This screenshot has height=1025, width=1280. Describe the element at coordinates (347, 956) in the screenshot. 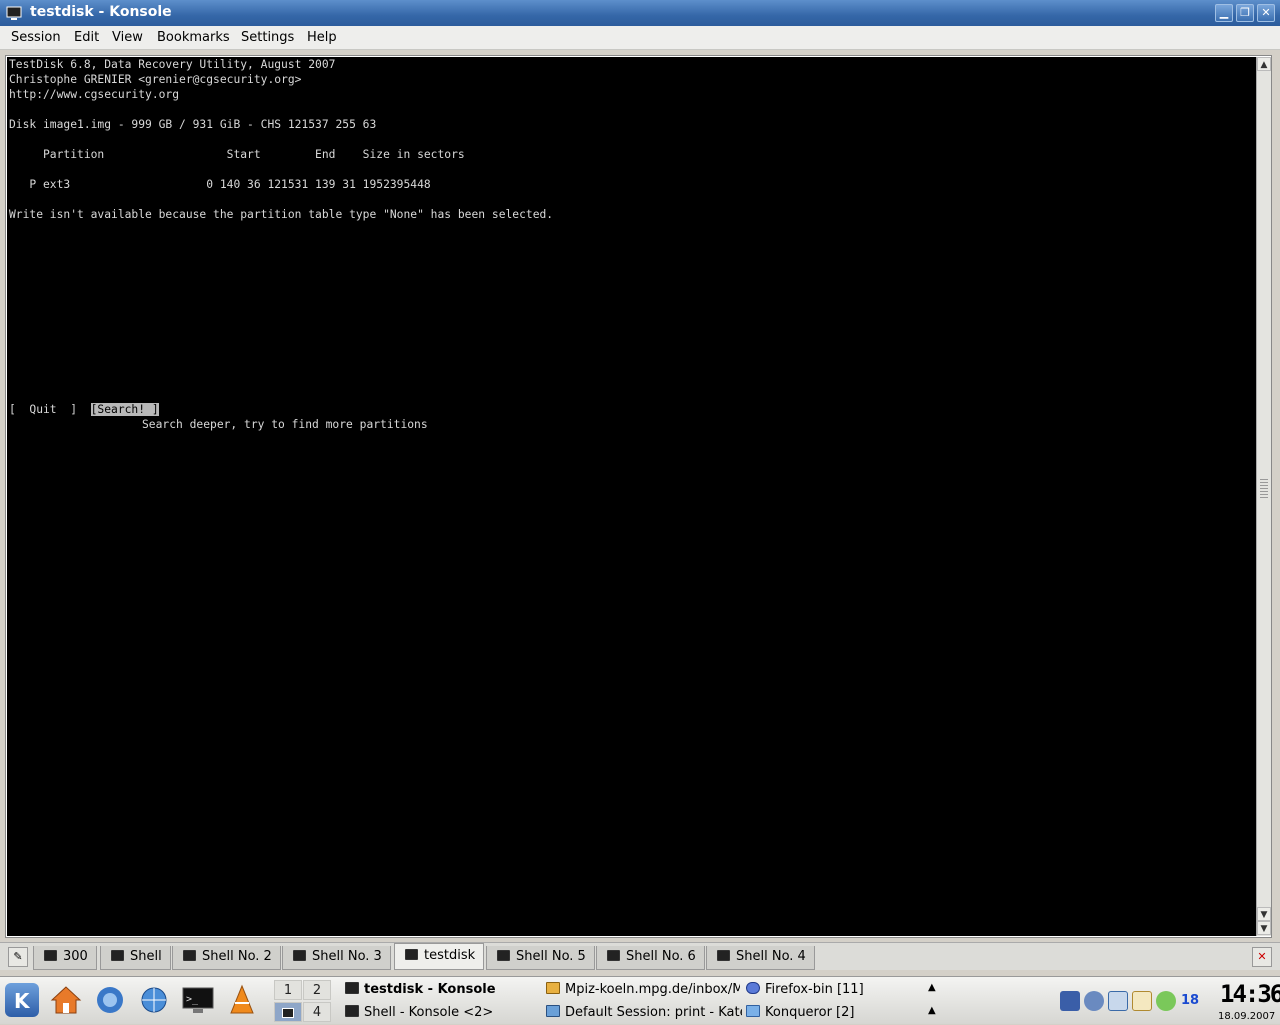

I see `tab-label: Shell No. 3` at that location.